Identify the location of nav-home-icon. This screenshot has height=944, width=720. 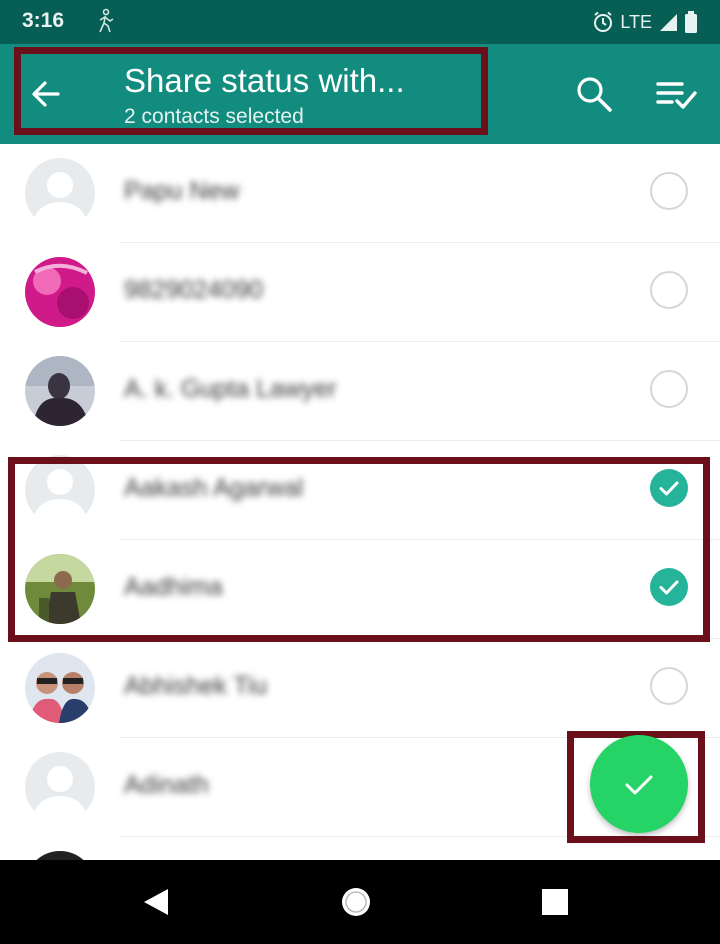
(356, 902).